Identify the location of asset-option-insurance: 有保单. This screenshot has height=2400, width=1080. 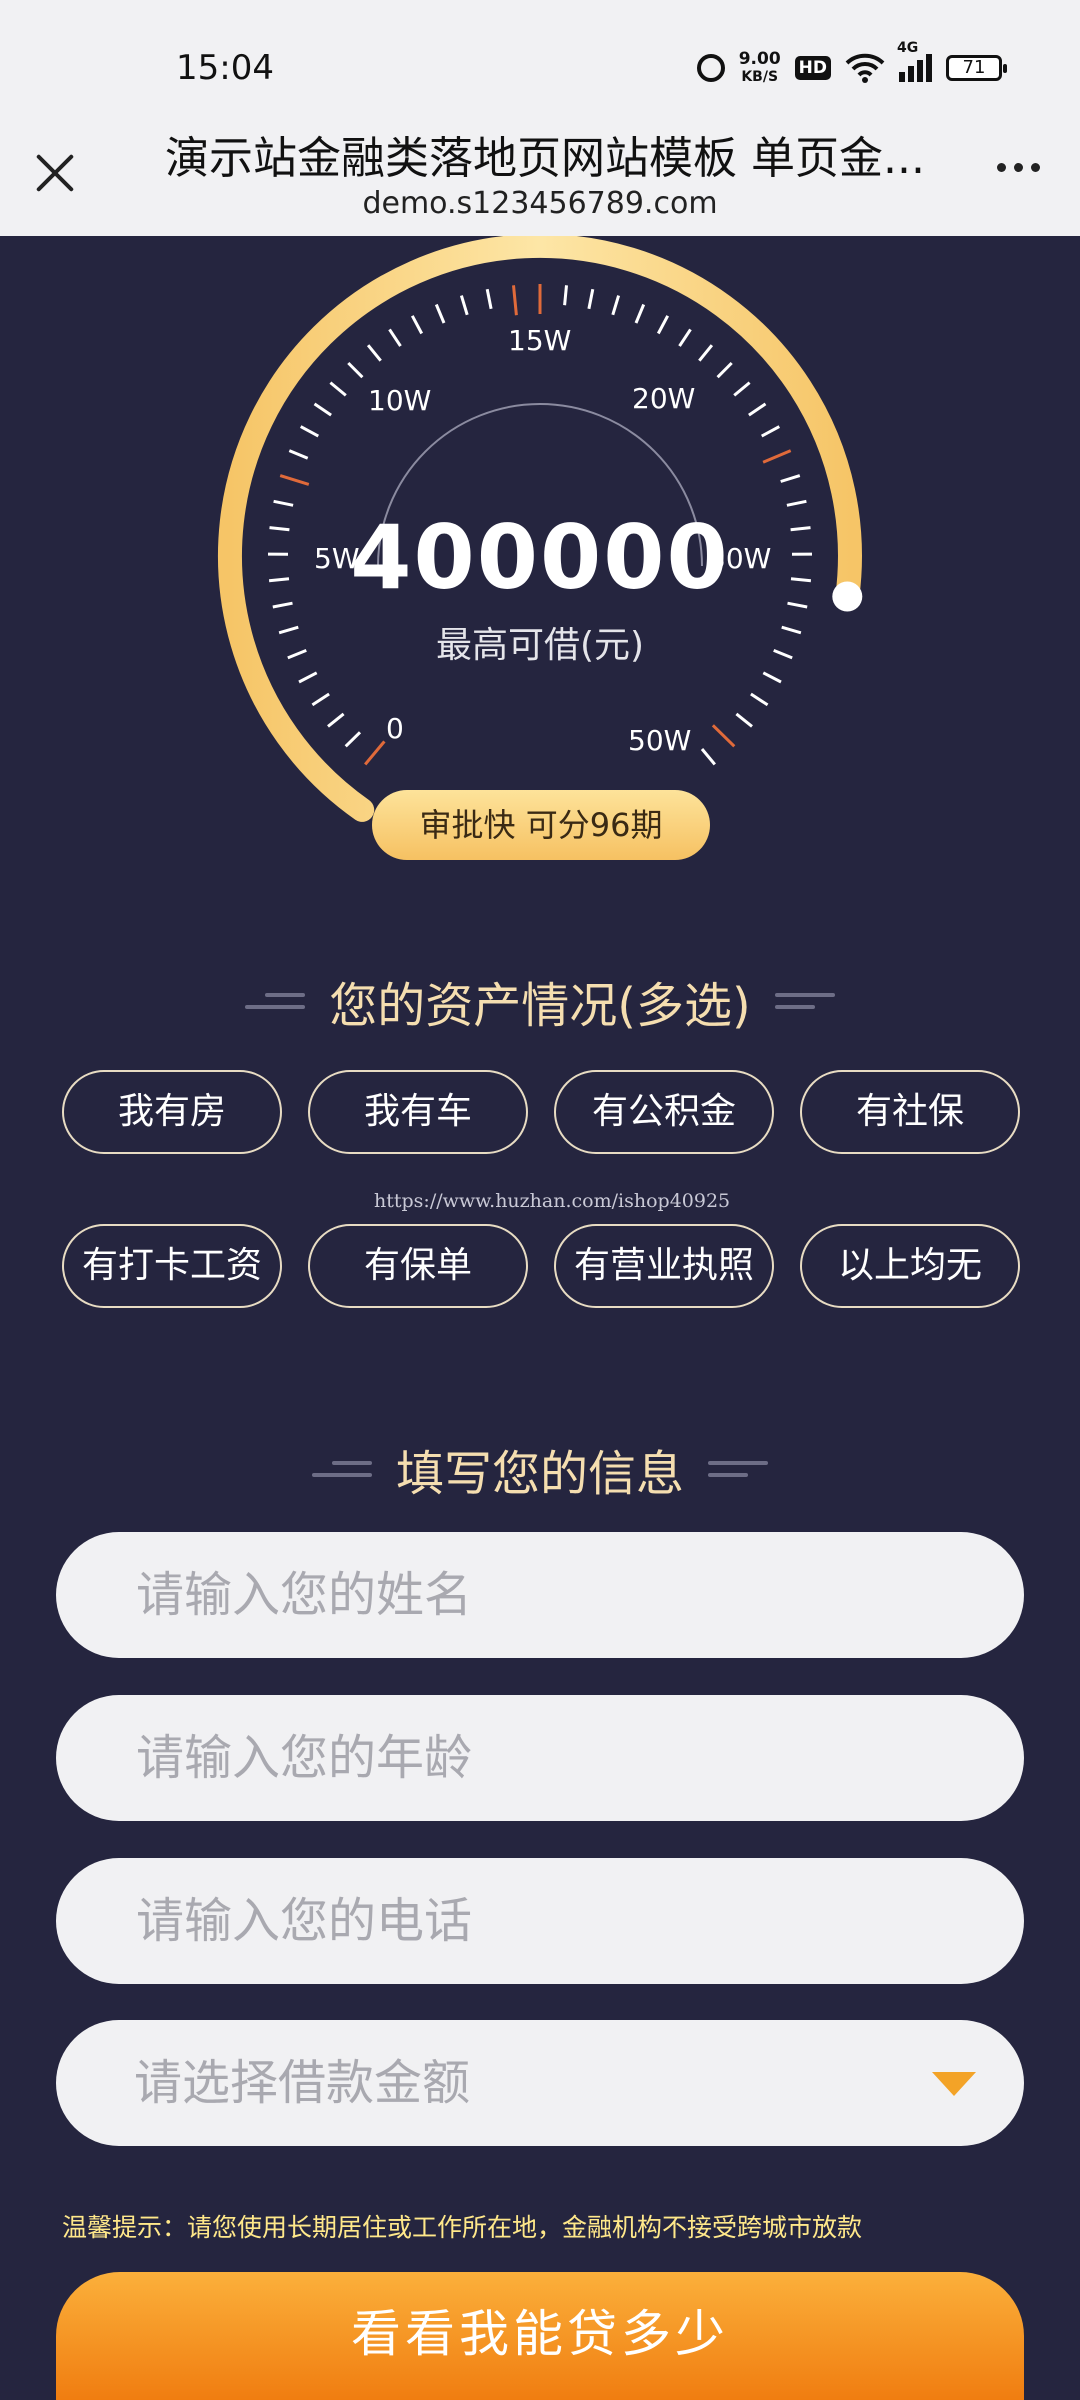
(418, 1266).